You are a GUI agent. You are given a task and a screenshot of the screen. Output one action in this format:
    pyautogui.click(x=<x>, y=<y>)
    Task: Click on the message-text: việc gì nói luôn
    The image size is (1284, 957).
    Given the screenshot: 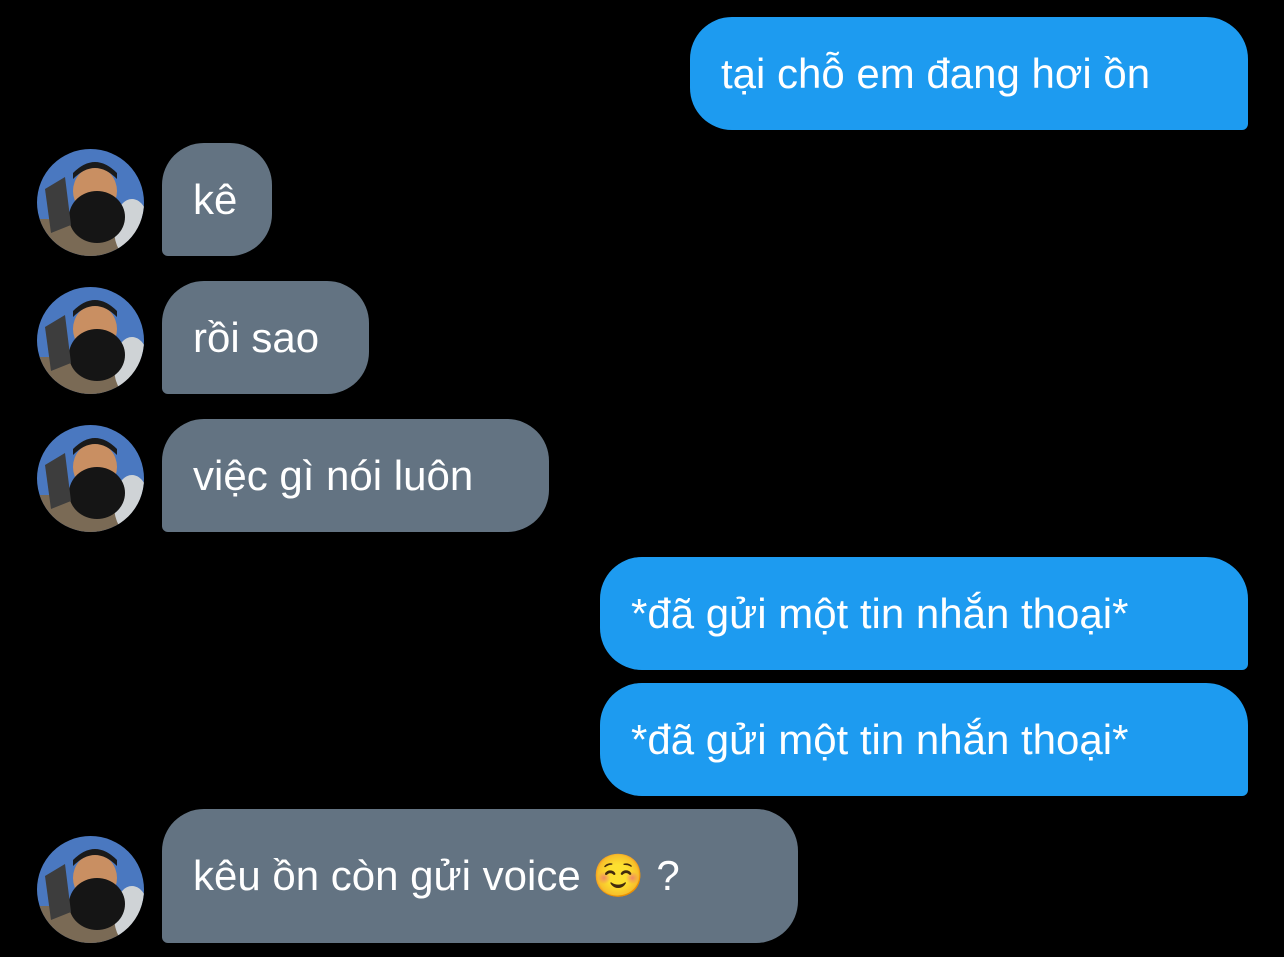 What is the action you would take?
    pyautogui.click(x=333, y=475)
    